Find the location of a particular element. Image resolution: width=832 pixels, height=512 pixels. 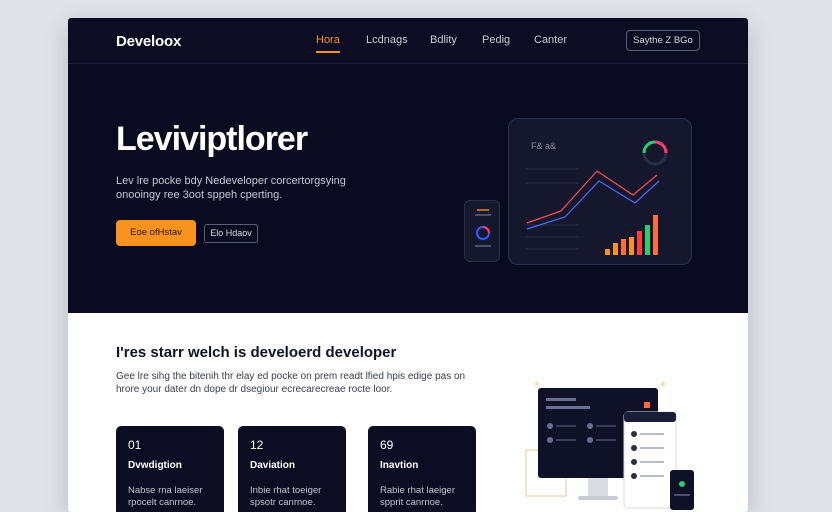

secondary-cta-button: Elo Hdaov is located at coordinates (231, 233).